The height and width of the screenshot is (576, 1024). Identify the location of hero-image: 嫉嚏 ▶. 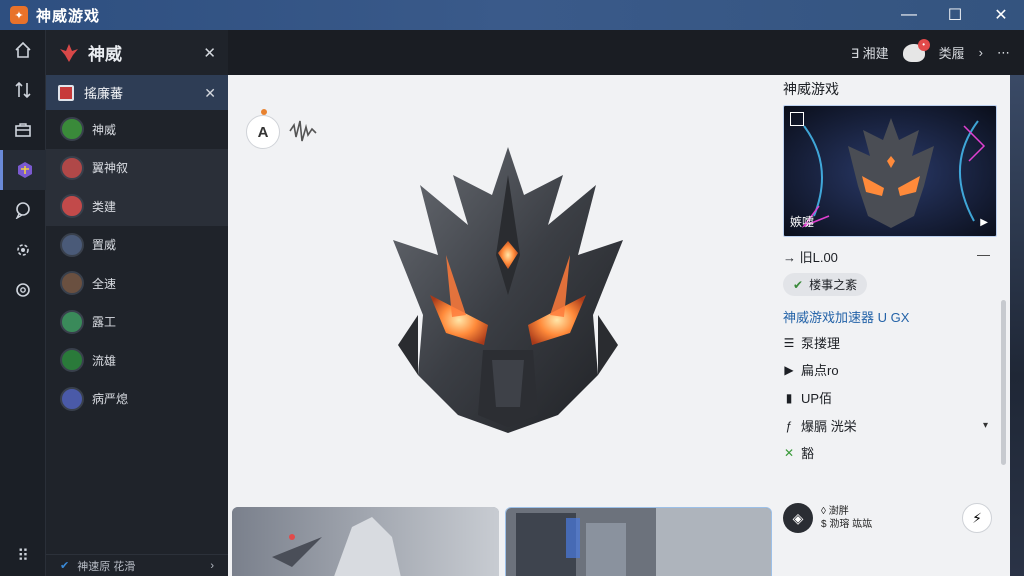
(890, 171).